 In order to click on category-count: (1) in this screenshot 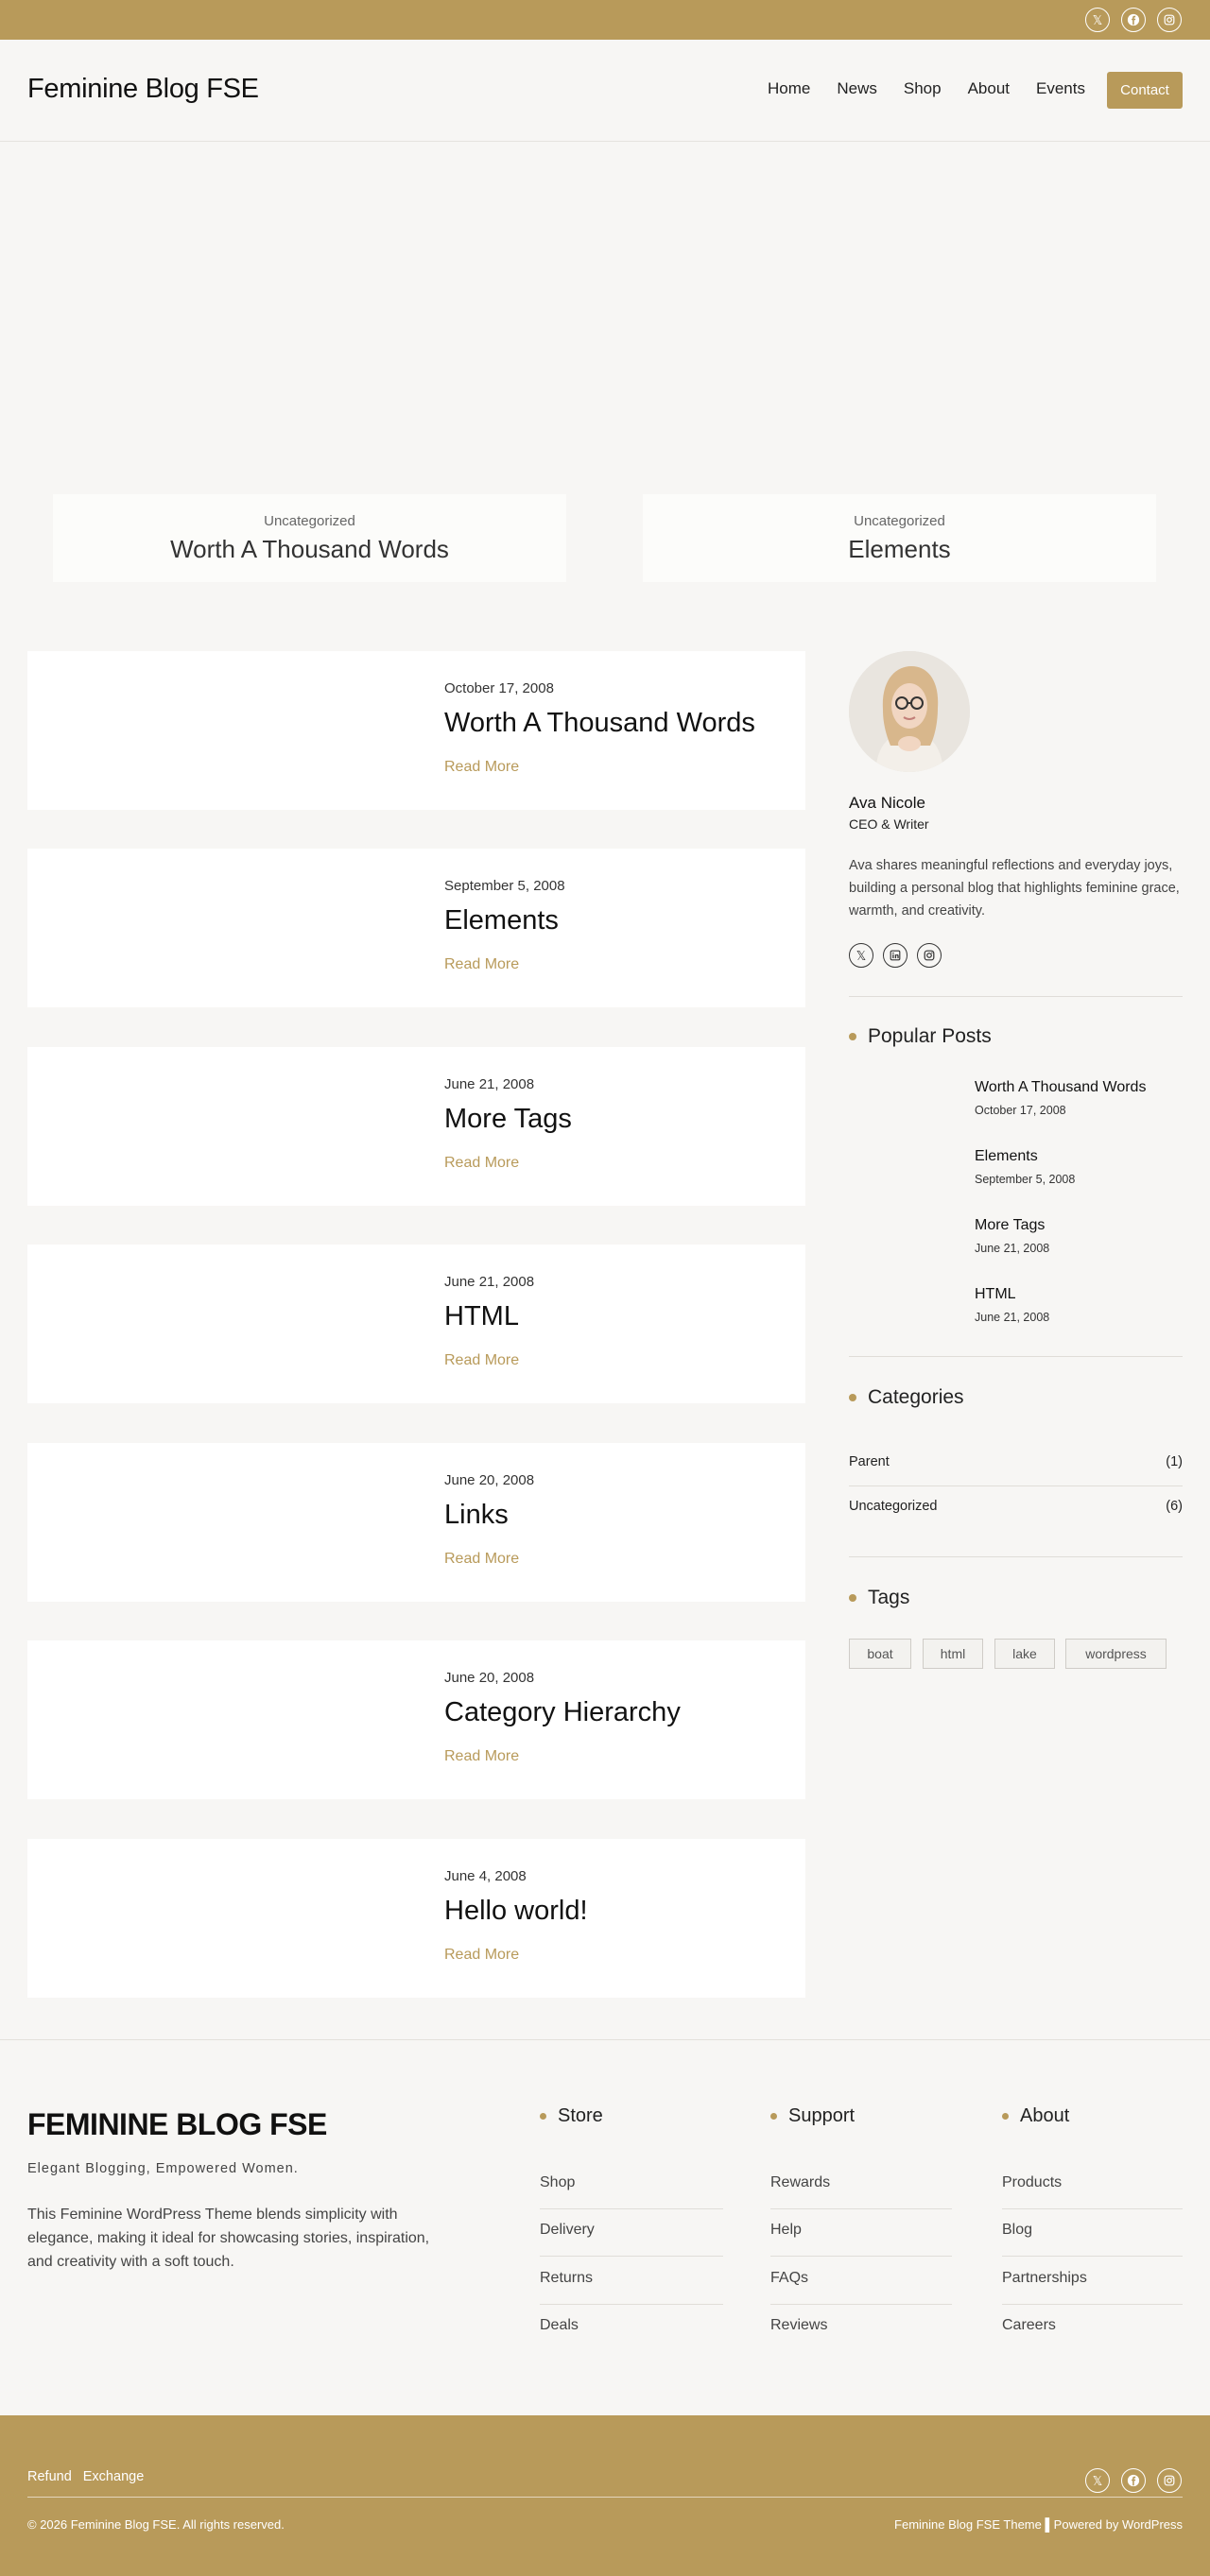, I will do `click(1174, 1461)`.